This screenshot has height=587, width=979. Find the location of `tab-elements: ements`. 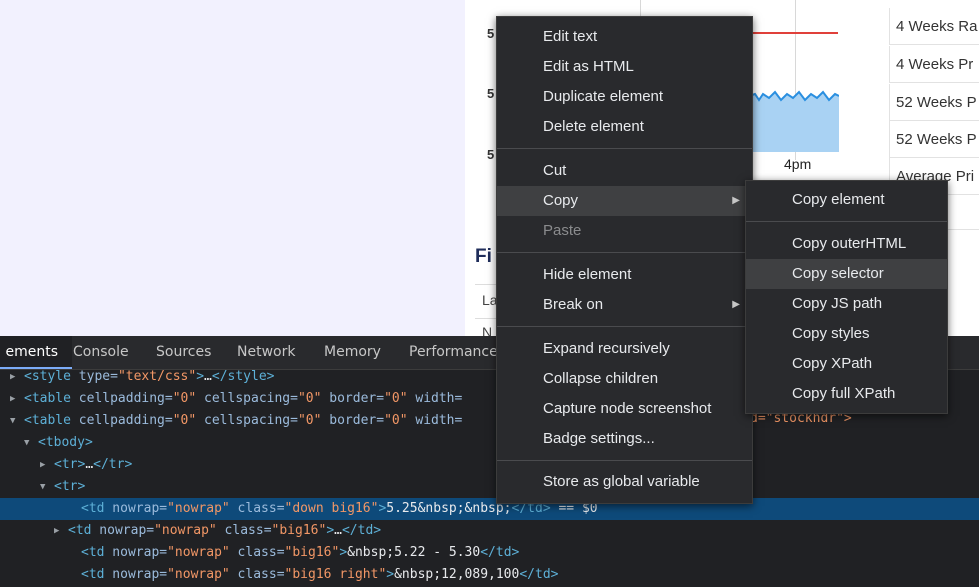

tab-elements: ements is located at coordinates (36, 352).